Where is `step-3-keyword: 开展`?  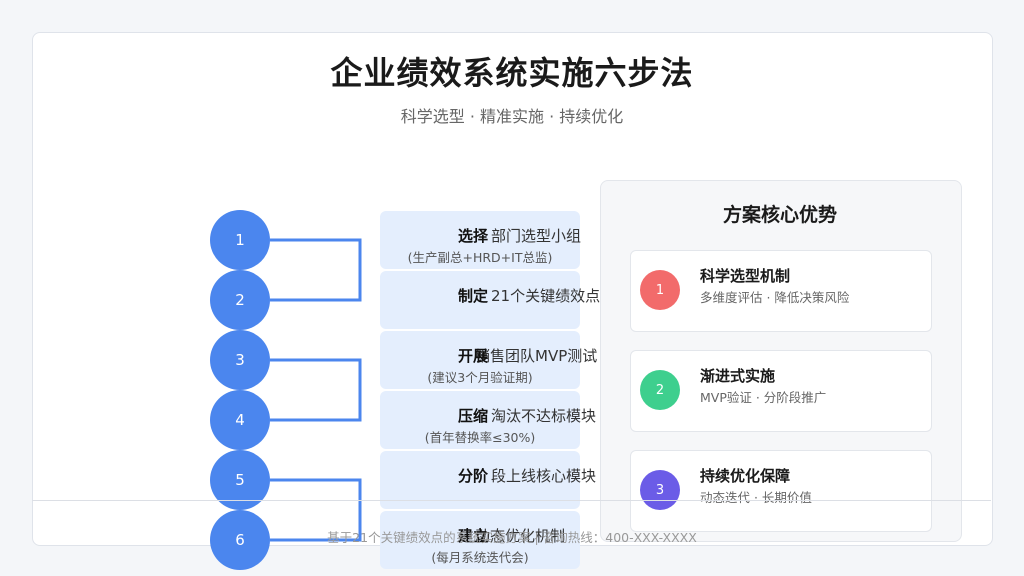
step-3-keyword: 开展 is located at coordinates (473, 356).